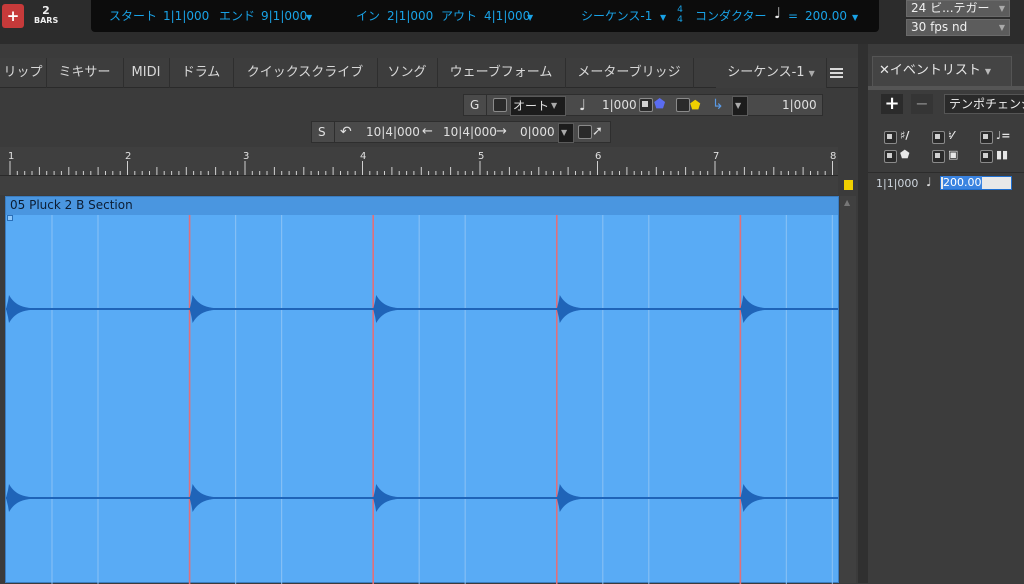  Describe the element at coordinates (837, 73) in the screenshot. I see `menu-icon` at that location.